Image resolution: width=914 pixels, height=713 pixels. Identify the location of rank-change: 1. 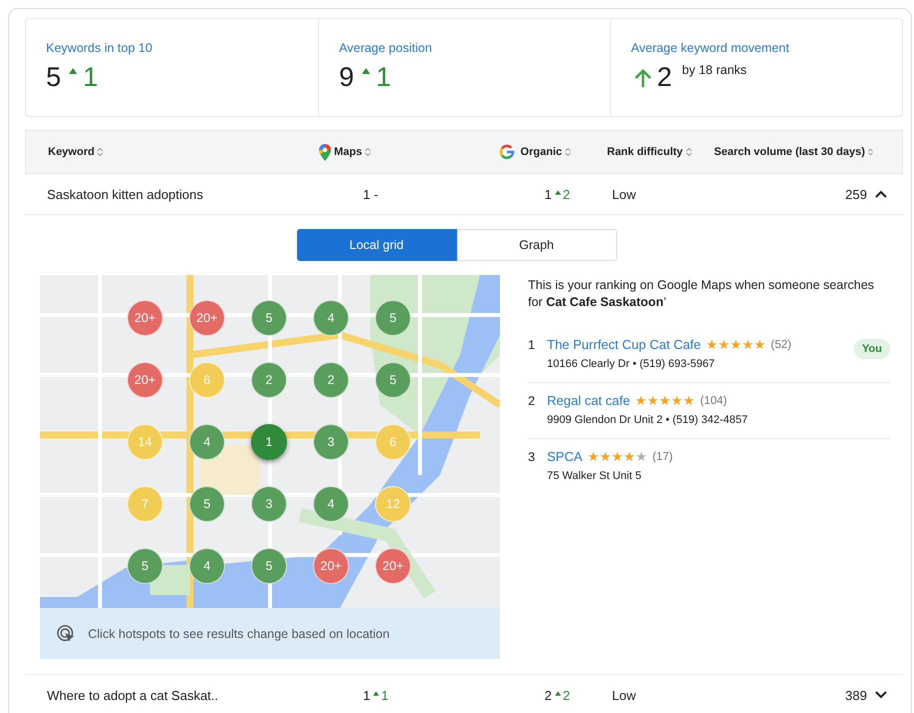
(384, 695).